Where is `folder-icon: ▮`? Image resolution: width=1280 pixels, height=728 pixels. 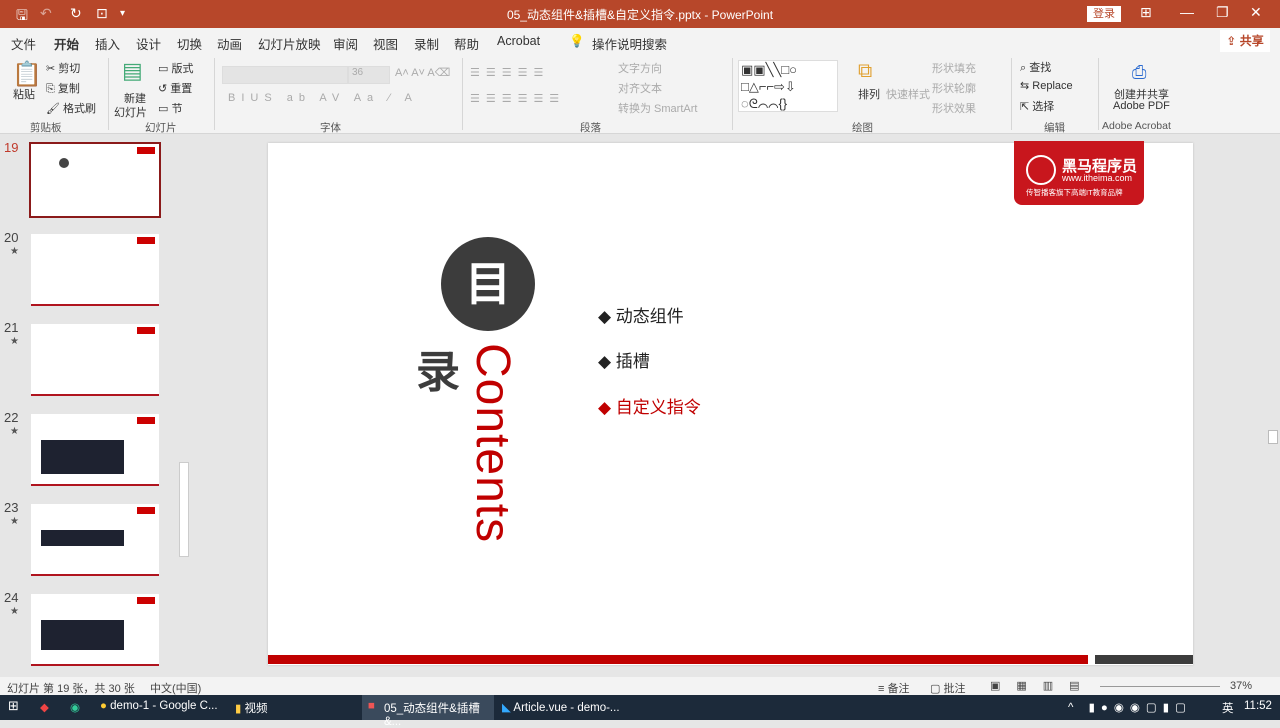
folder-icon: ▮ is located at coordinates (238, 709).